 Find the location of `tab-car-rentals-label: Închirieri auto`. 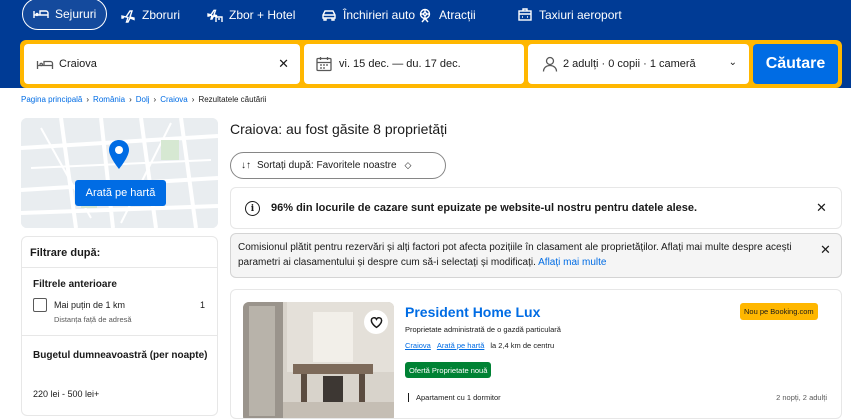

tab-car-rentals-label: Închirieri auto is located at coordinates (379, 15).